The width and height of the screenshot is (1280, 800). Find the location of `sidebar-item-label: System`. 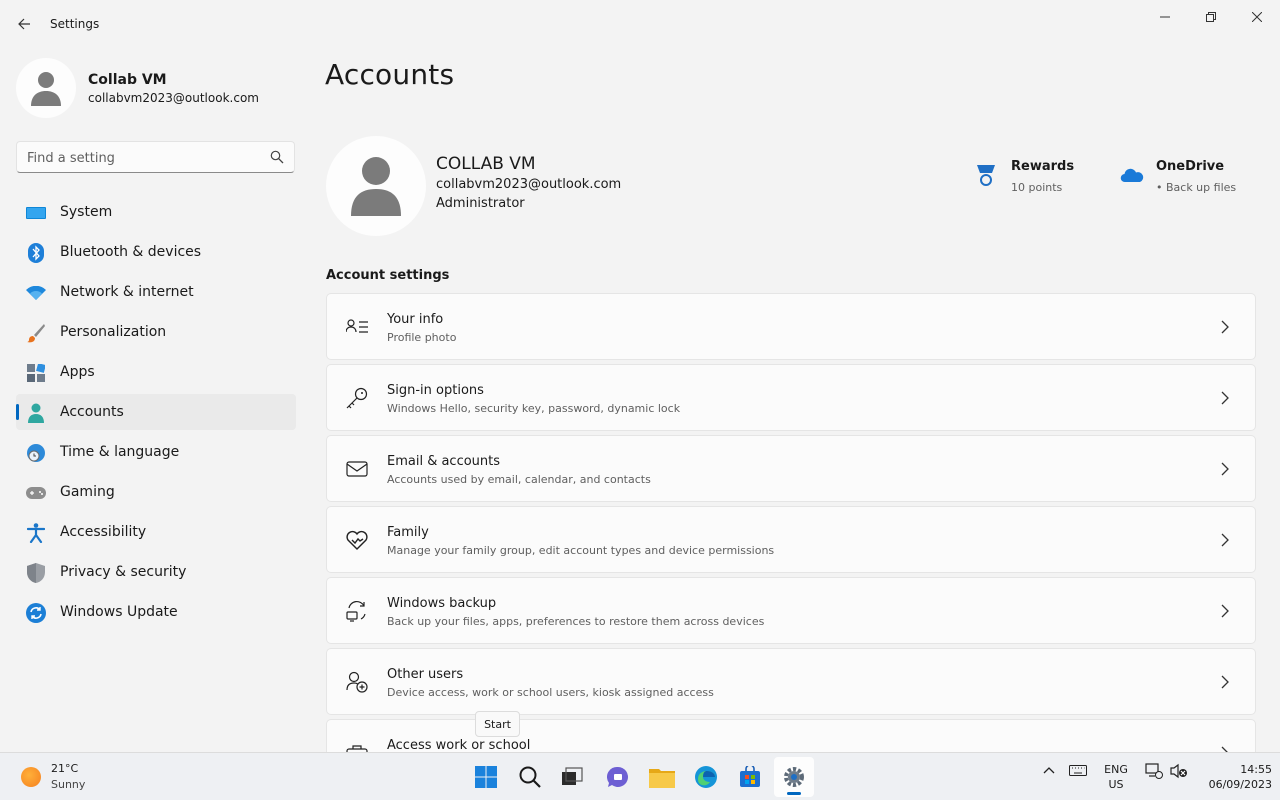

sidebar-item-label: System is located at coordinates (86, 212).